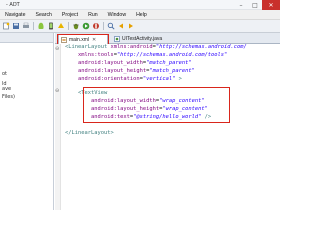  Describe the element at coordinates (27, 121) in the screenshot. I see `package-explorer-panel: ot ld ave Files)` at that location.